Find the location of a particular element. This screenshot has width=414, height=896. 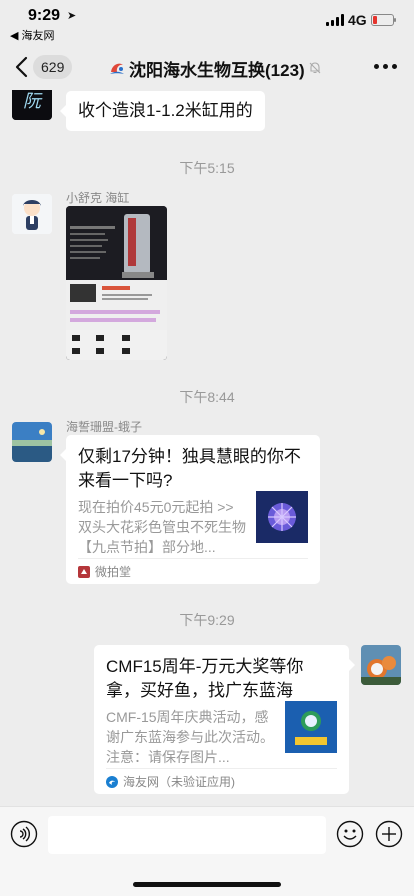

mute-bell-icon is located at coordinates (315, 68).